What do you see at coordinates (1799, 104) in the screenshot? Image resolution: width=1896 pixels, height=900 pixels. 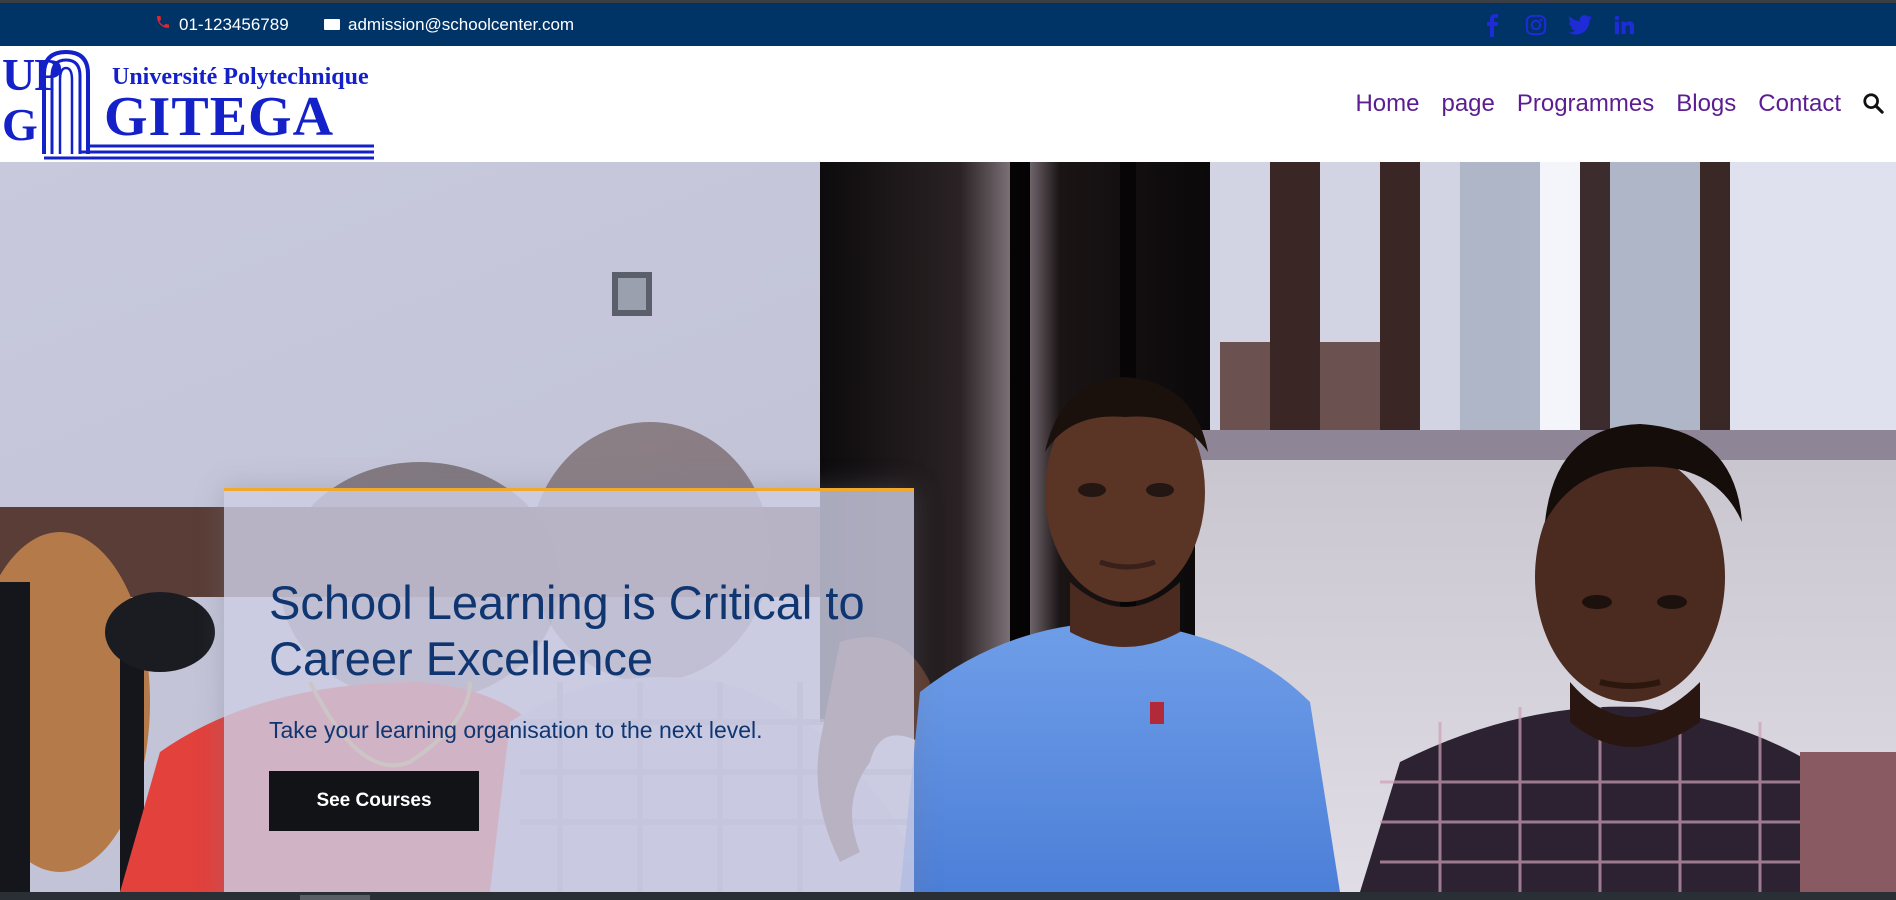 I see `nav-contact: Contact` at bounding box center [1799, 104].